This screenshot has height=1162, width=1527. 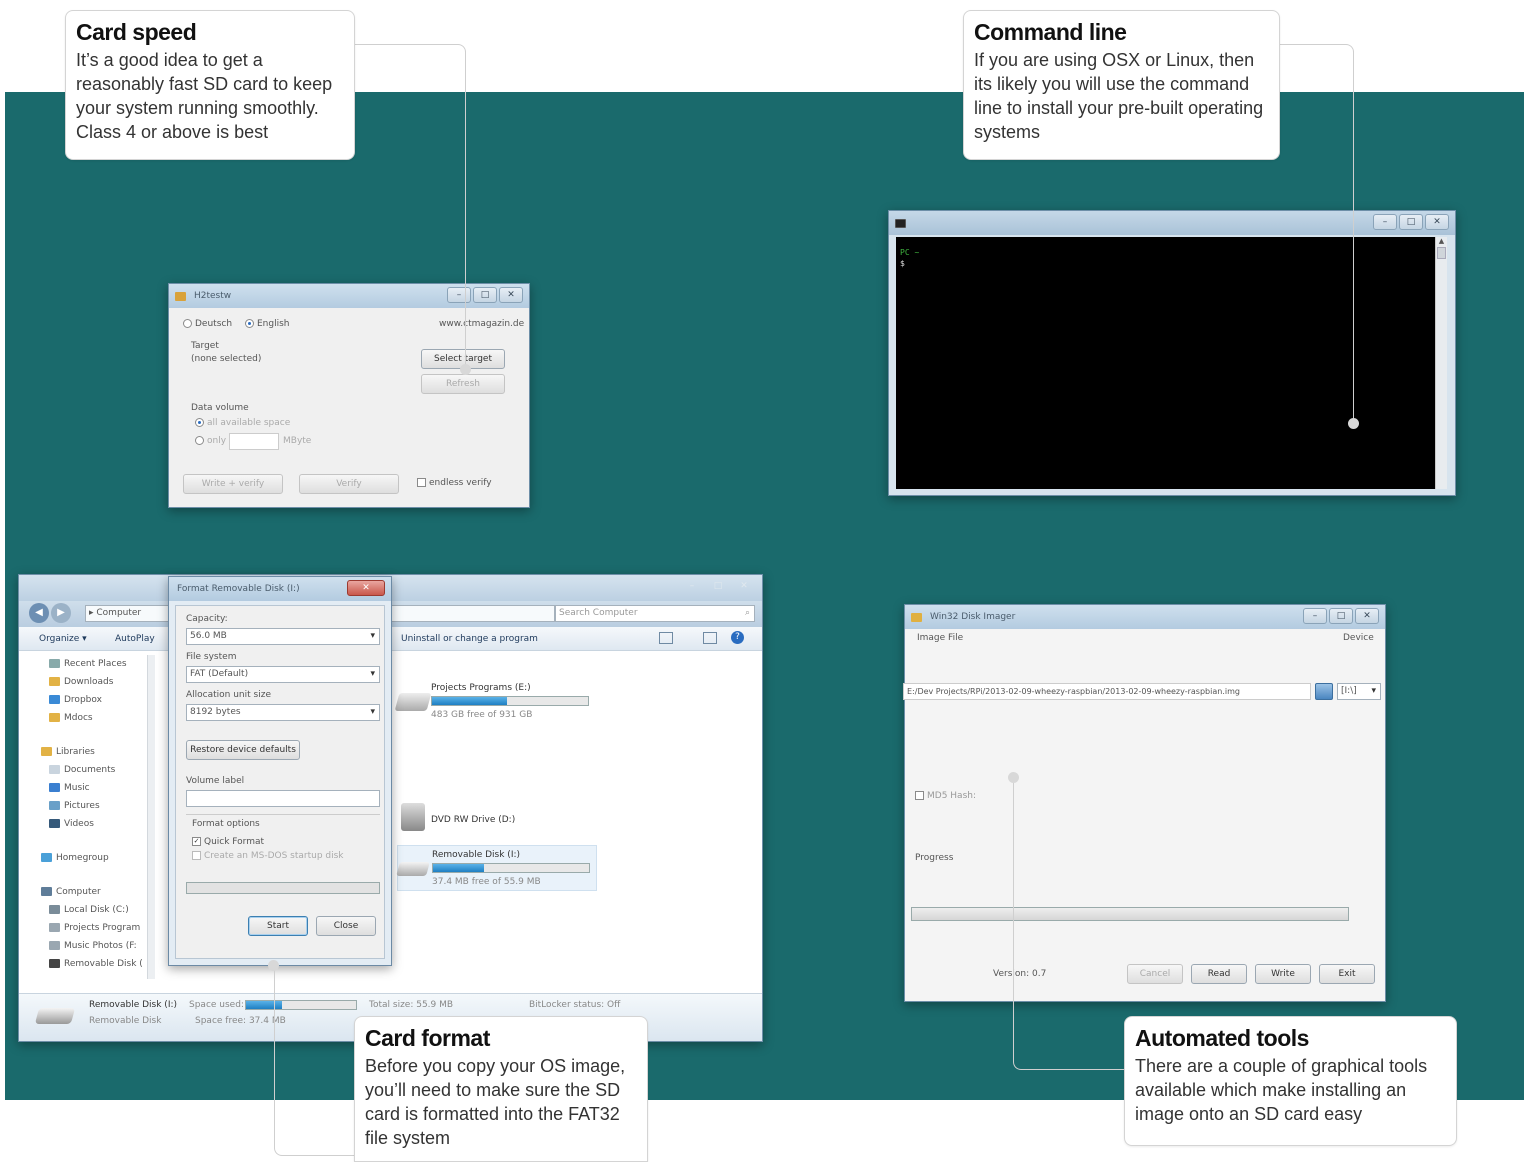 I want to click on usb-drive-large-icon, so click(x=55, y=1016).